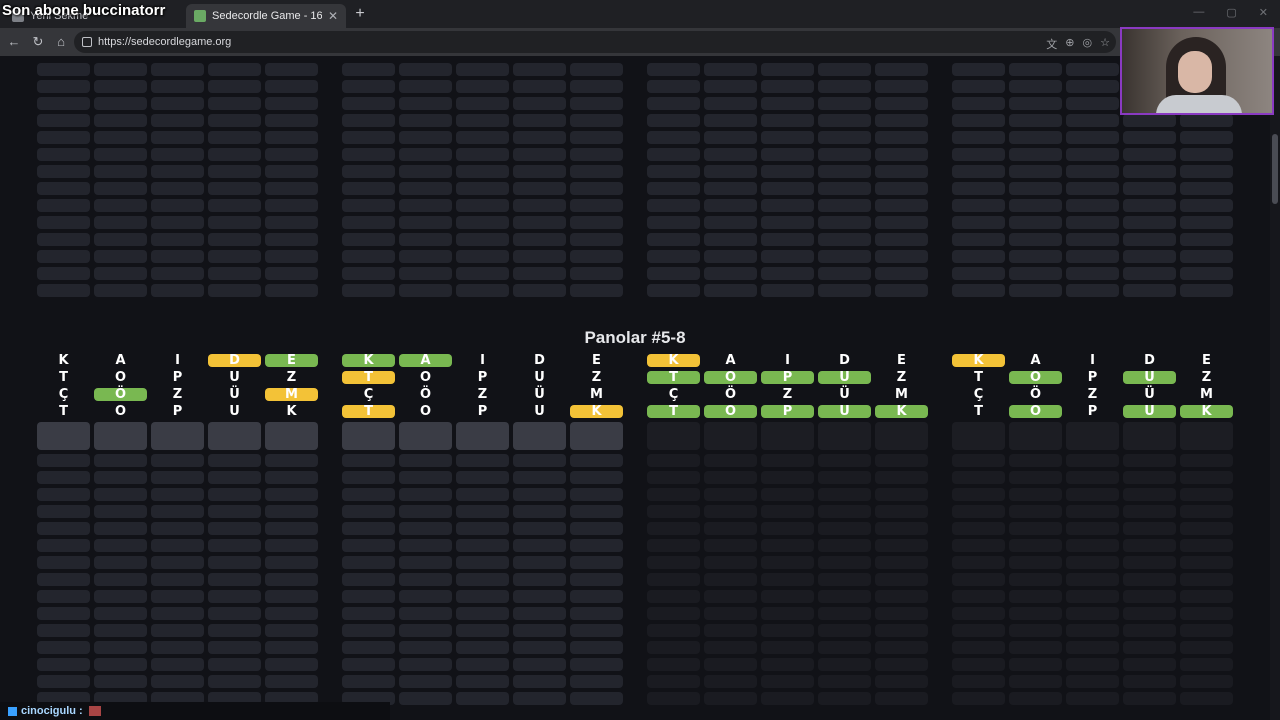 Image resolution: width=1280 pixels, height=720 pixels. I want to click on scrollbar-thumb, so click(1275, 169).